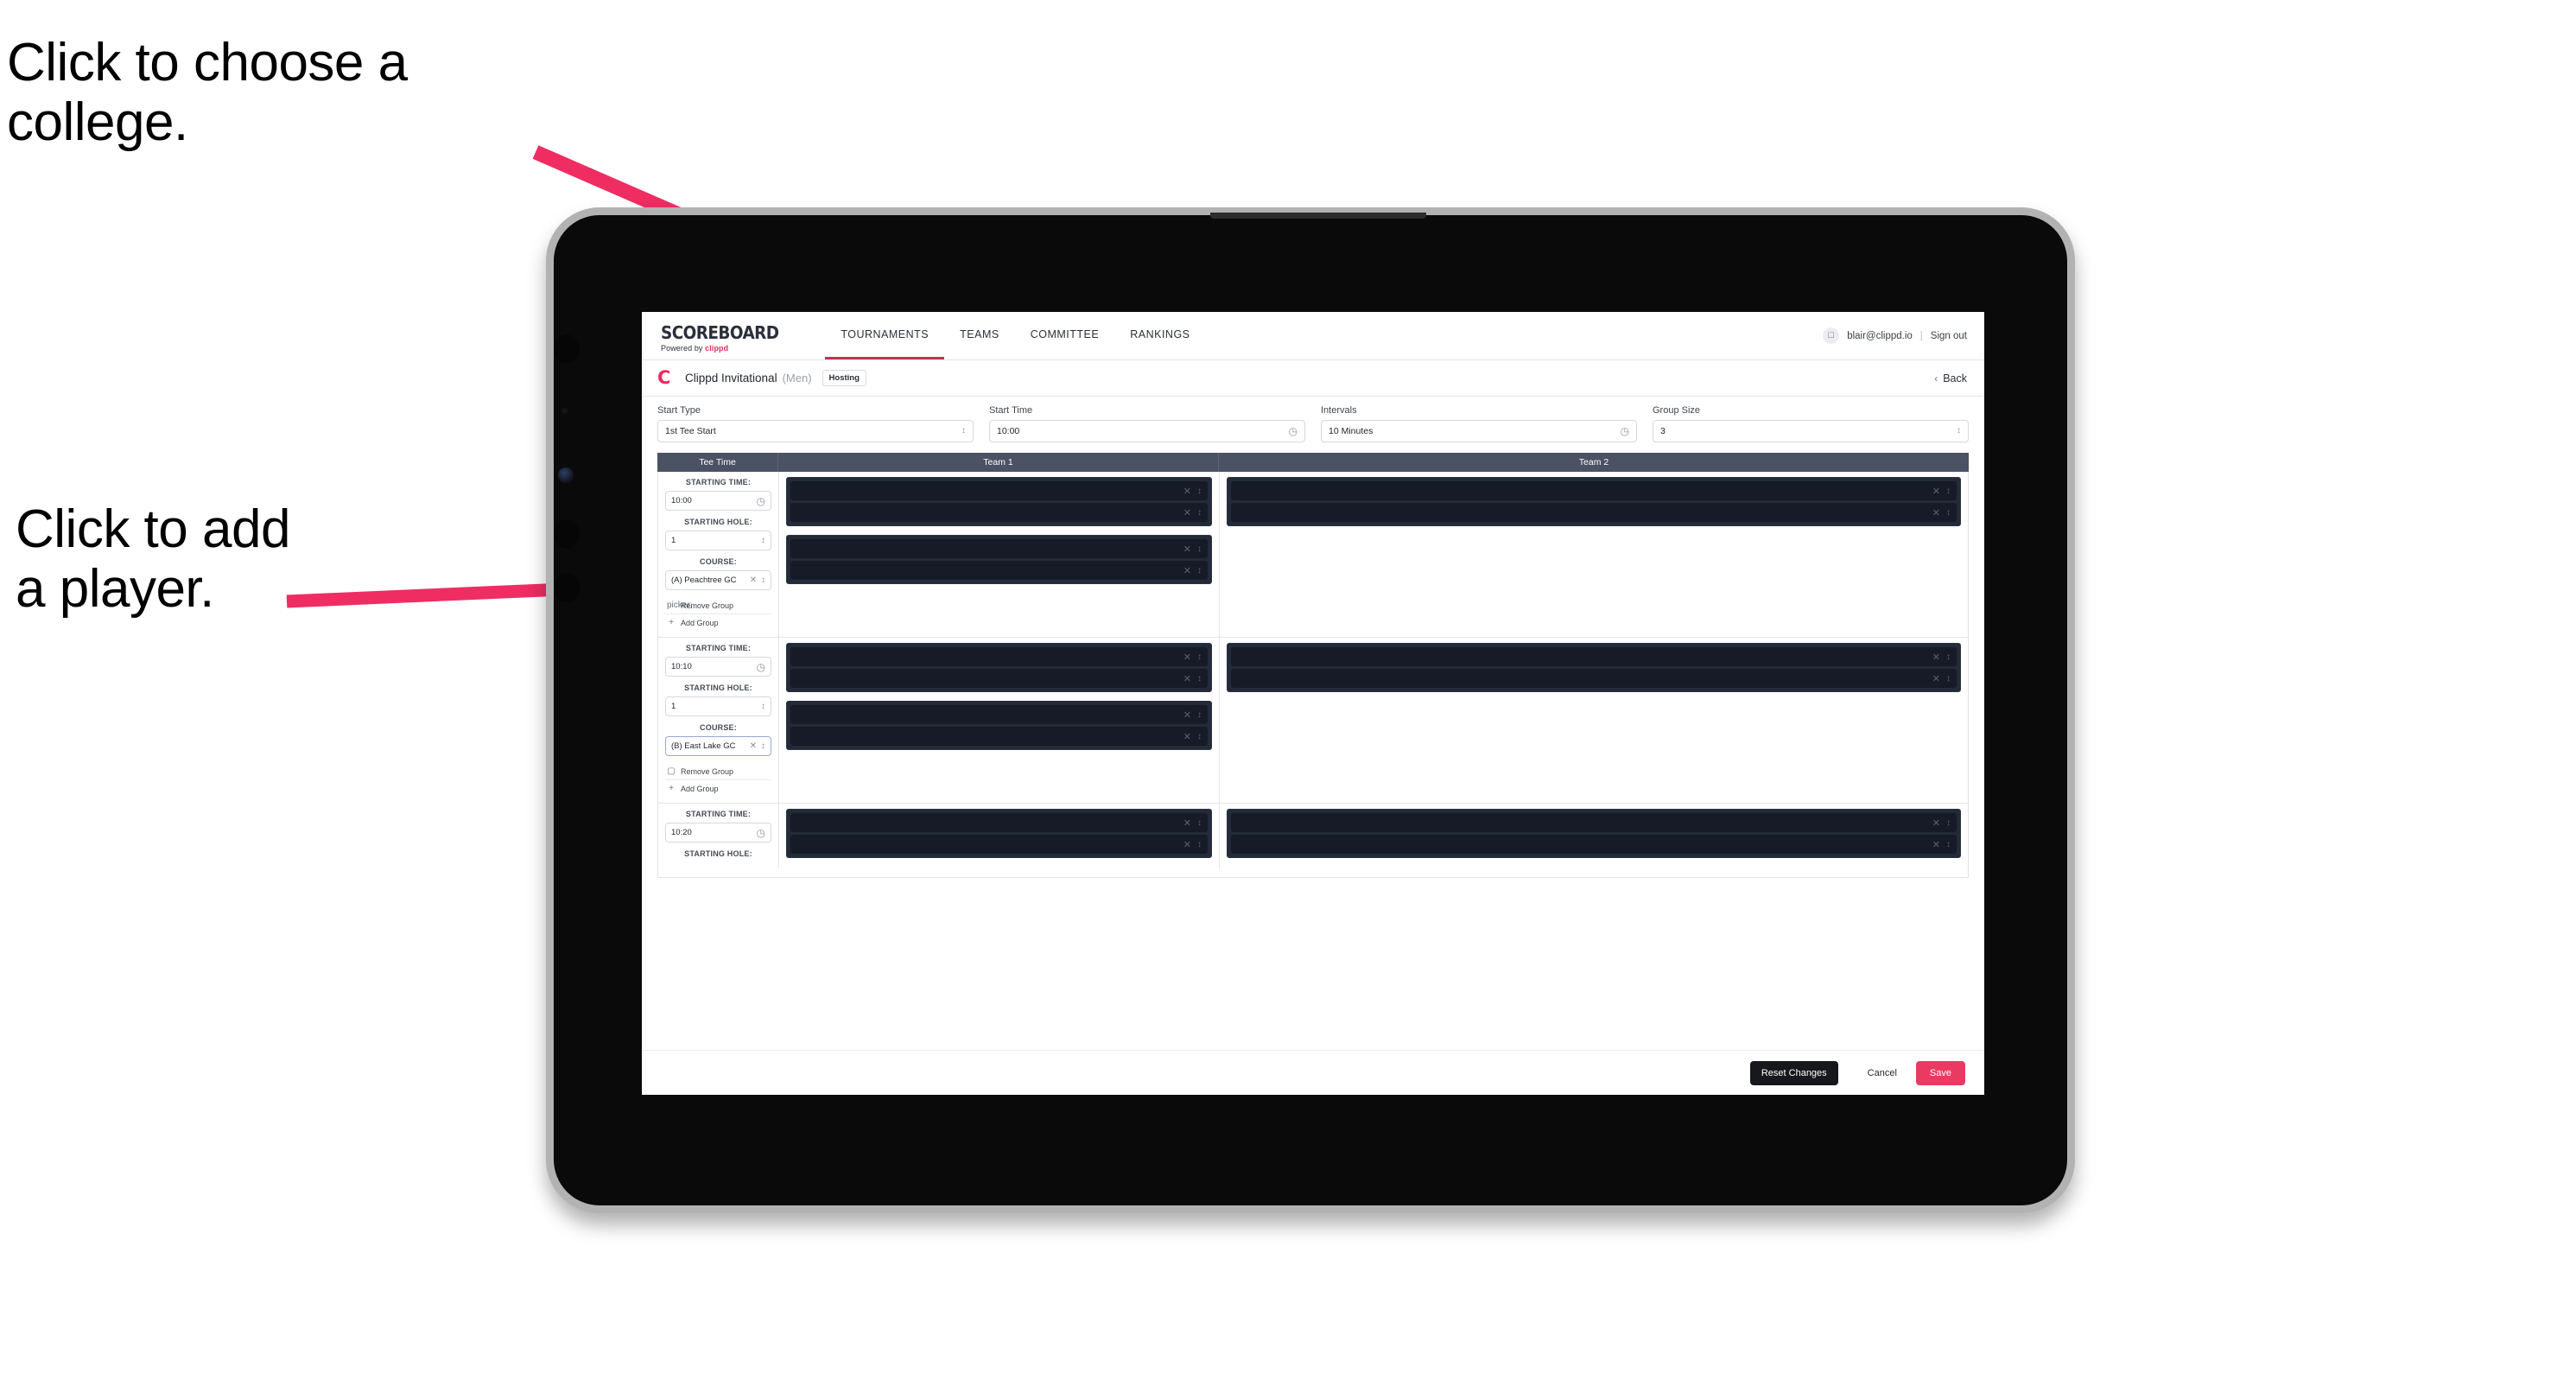  I want to click on remove-group-button: ▢ Remove Group, so click(718, 771).